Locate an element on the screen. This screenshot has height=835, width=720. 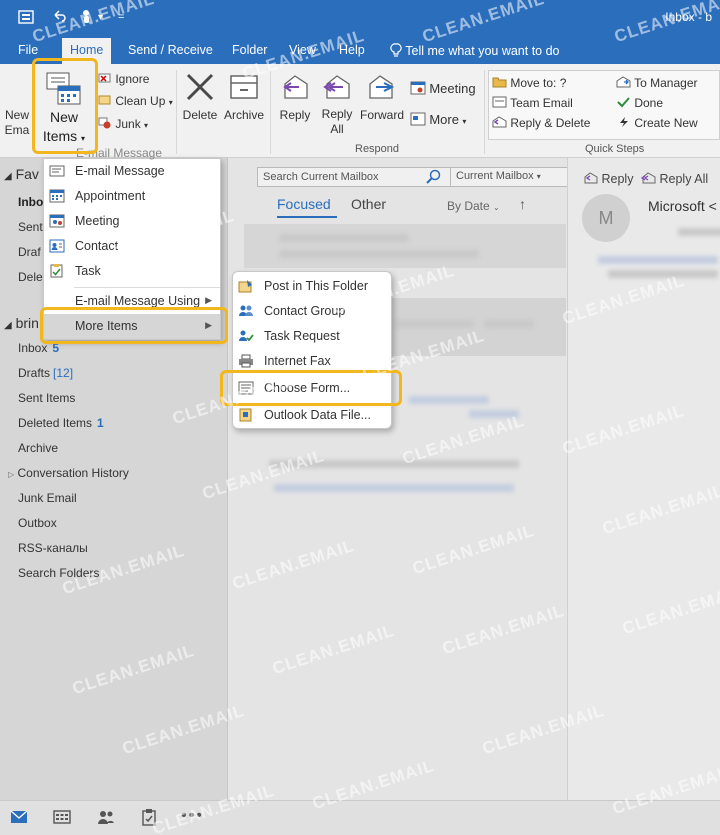
collapse-arrow-icon: ◢ is located at coordinates (8, 176).